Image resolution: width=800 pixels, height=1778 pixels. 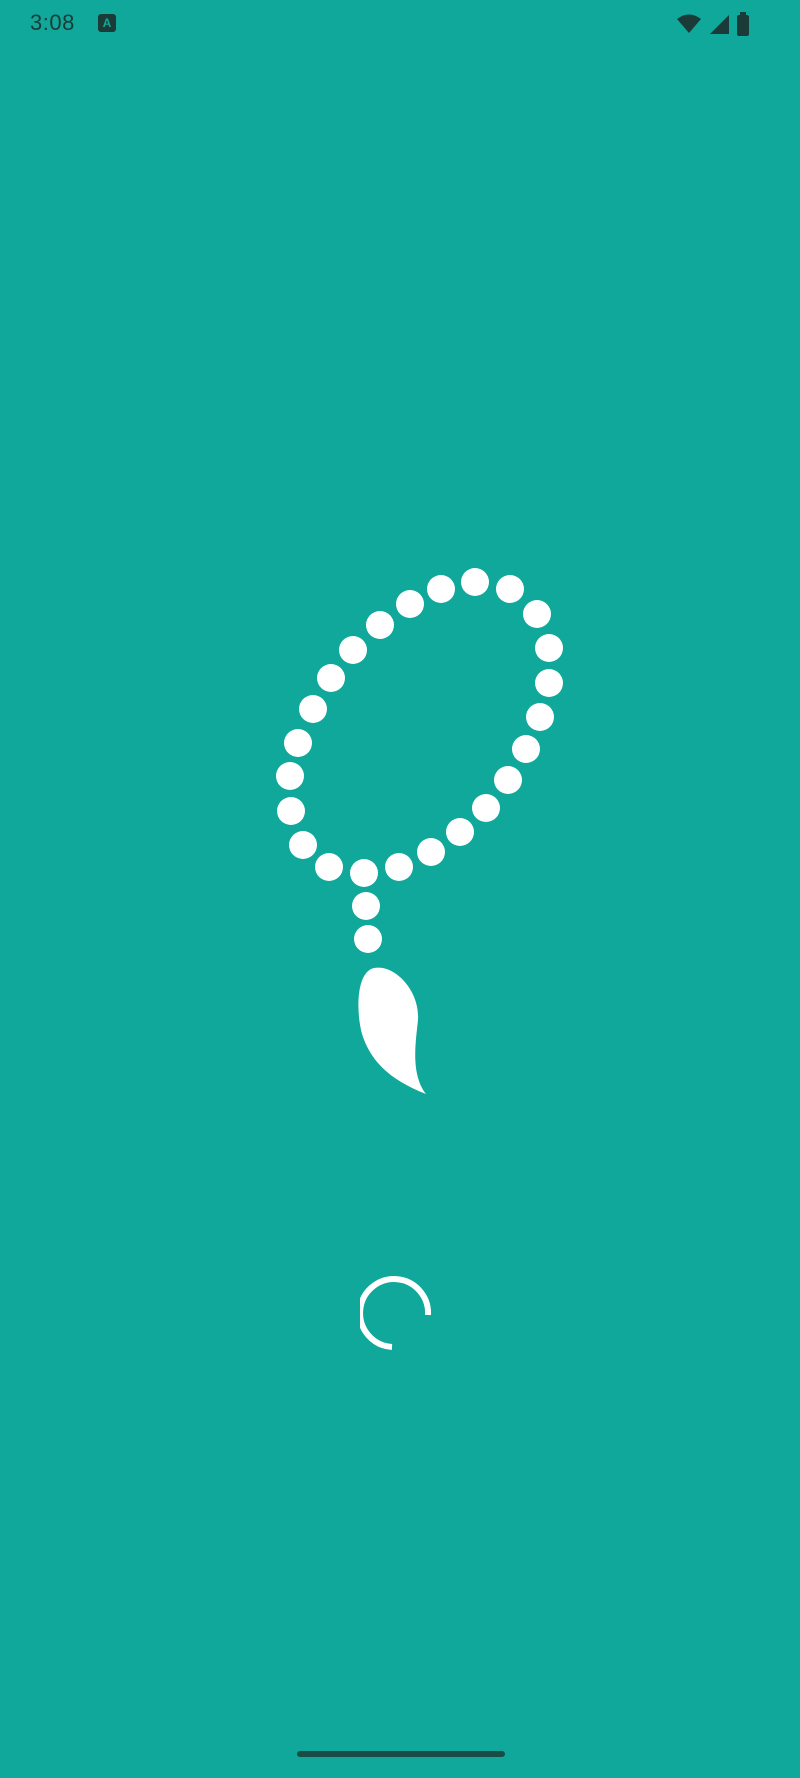 I want to click on a-icon: A, so click(x=107, y=23).